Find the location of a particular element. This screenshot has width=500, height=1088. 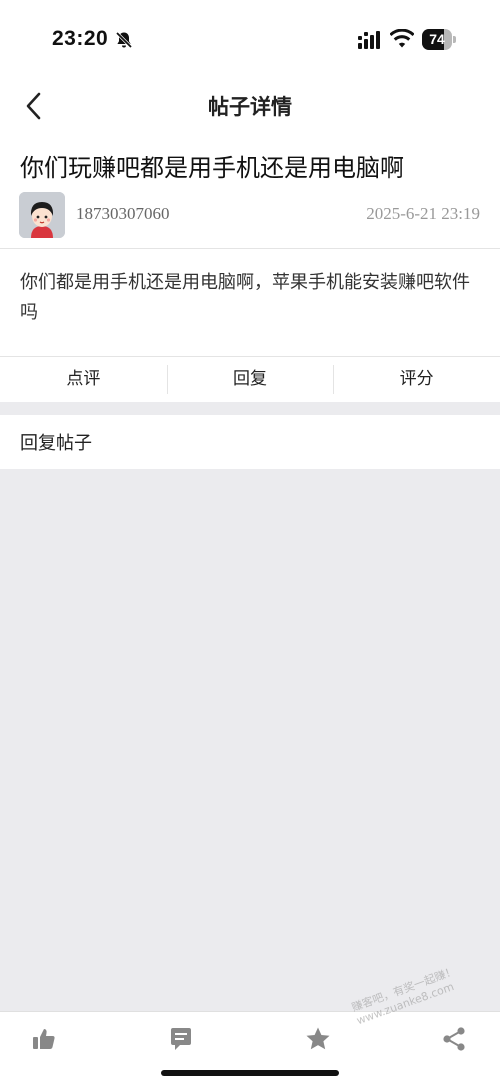

comment-icon is located at coordinates (181, 1039).